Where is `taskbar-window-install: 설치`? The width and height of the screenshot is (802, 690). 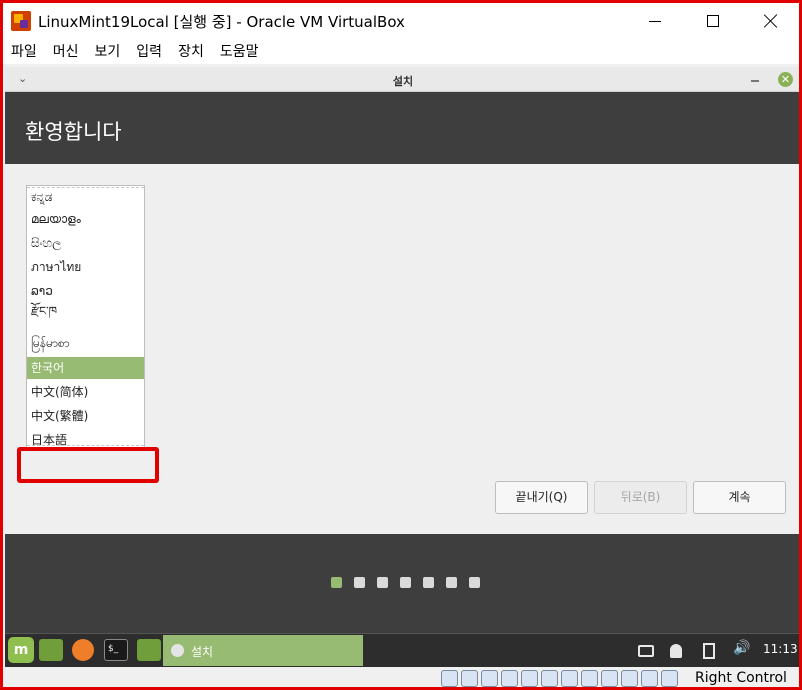 taskbar-window-install: 설치 is located at coordinates (263, 650).